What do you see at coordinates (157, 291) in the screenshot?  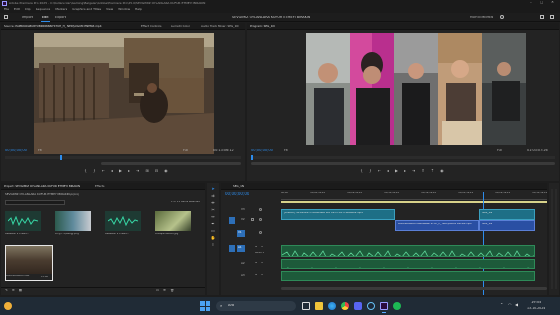 I see `new-bin-icon: ▭` at bounding box center [157, 291].